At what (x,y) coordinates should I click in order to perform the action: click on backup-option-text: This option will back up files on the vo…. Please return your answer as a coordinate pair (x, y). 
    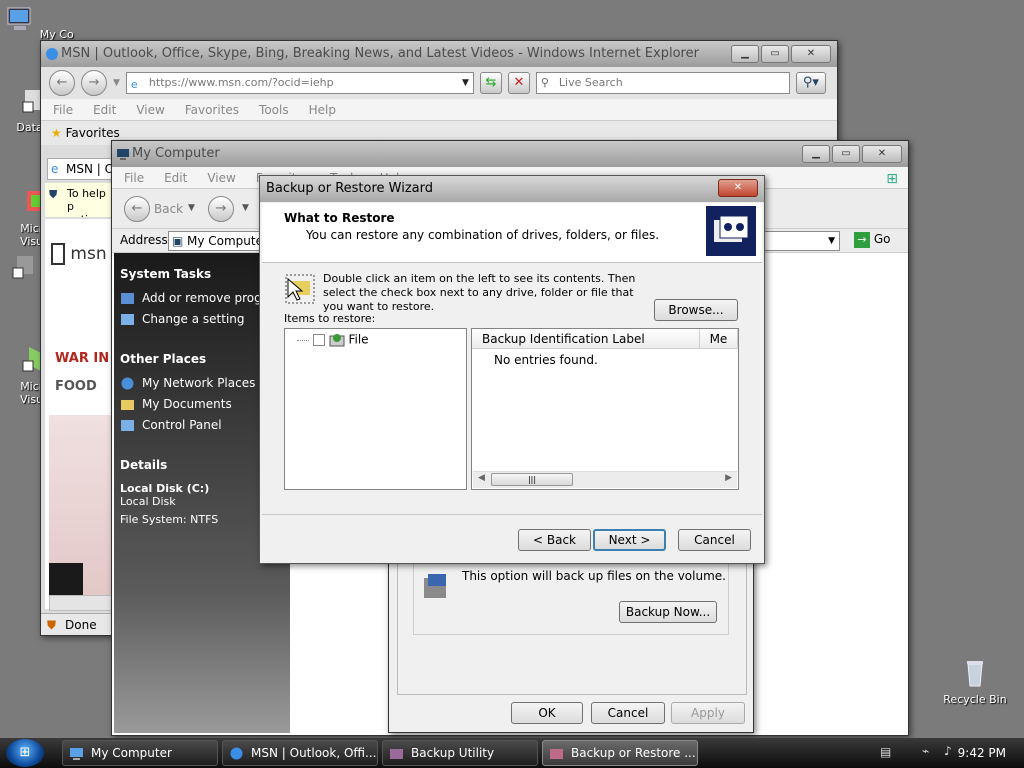
    Looking at the image, I should click on (594, 576).